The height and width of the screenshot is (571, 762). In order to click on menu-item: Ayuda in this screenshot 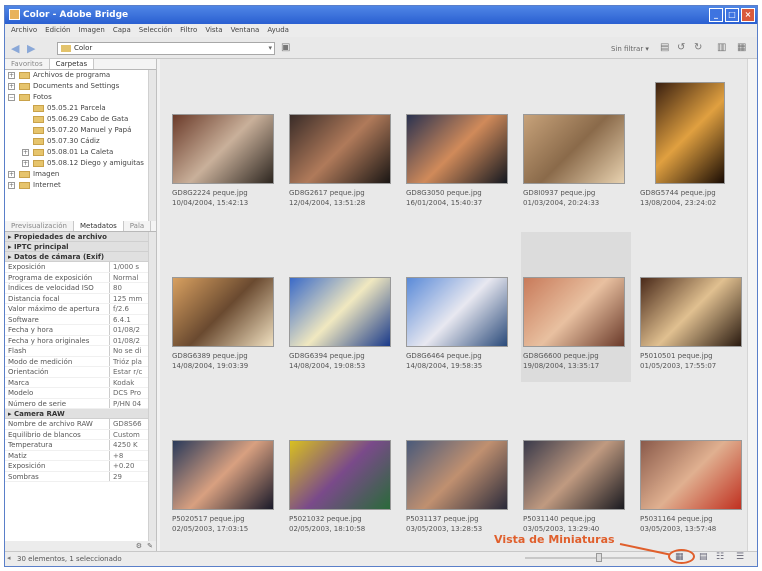, I will do `click(278, 30)`.